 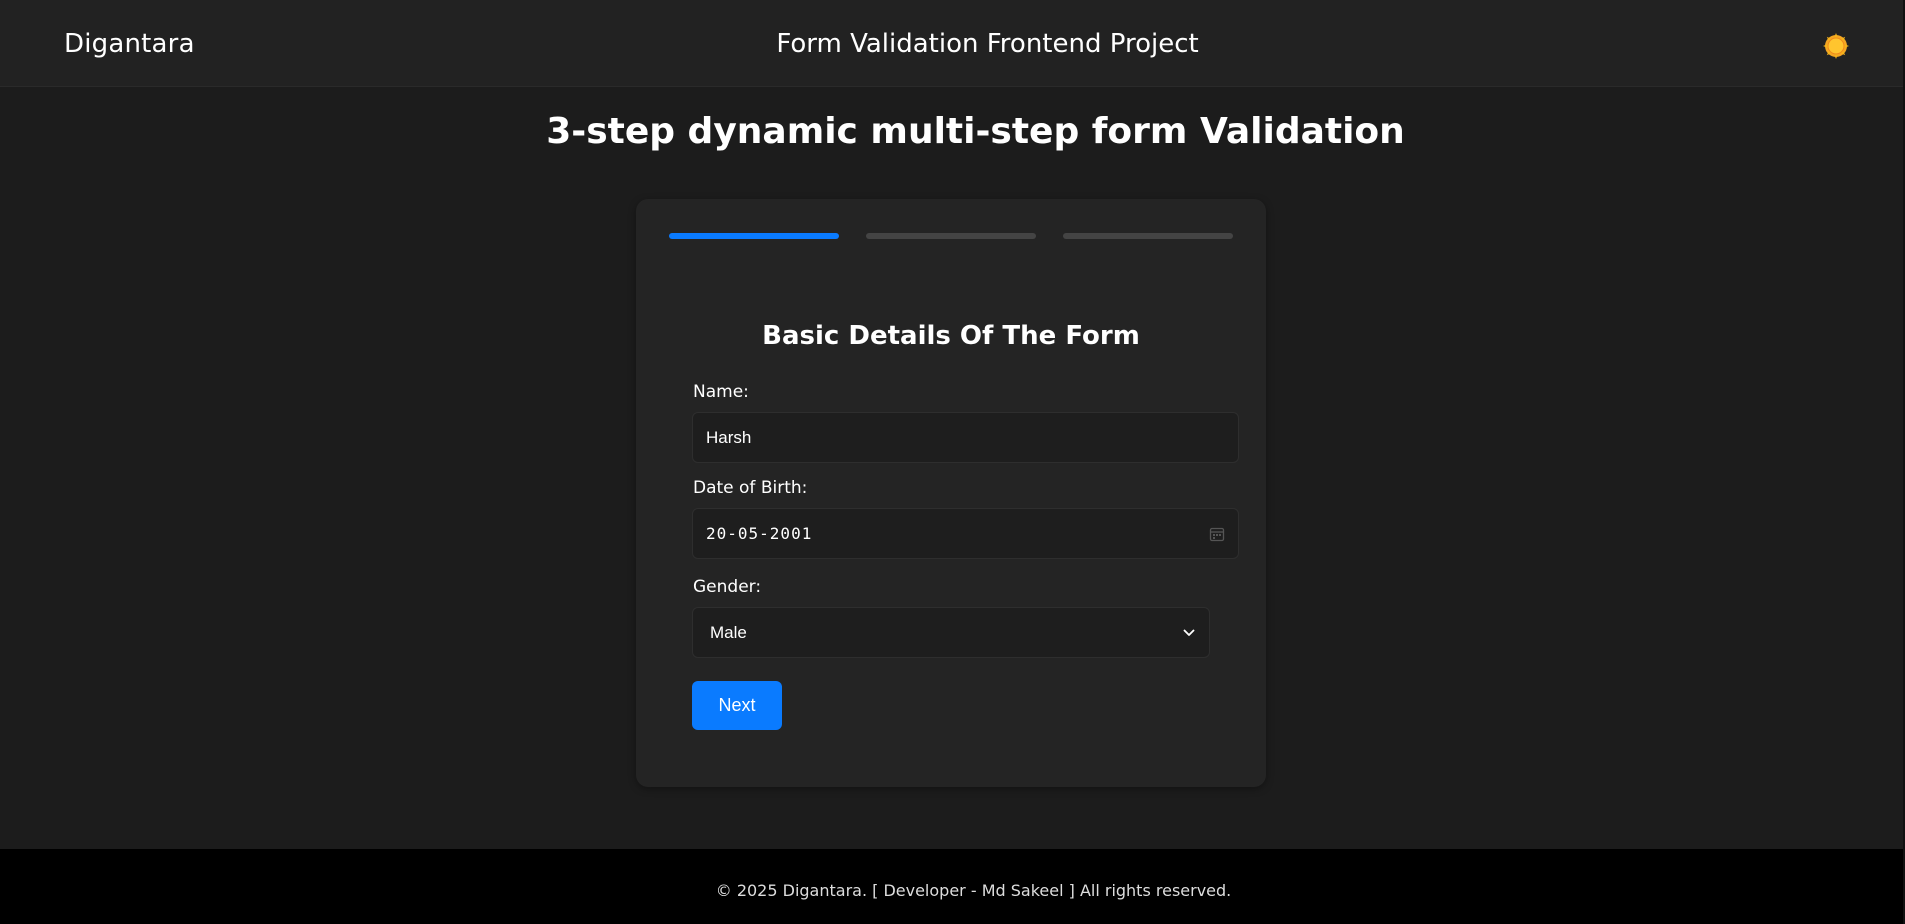 I want to click on gender-label: Gender:, so click(x=727, y=587).